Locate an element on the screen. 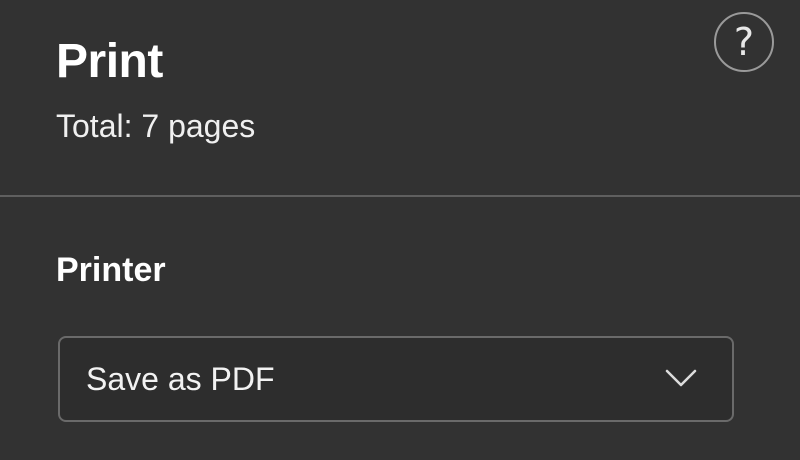 This screenshot has height=460, width=800. printer-select-value: Save as PDF is located at coordinates (180, 379).